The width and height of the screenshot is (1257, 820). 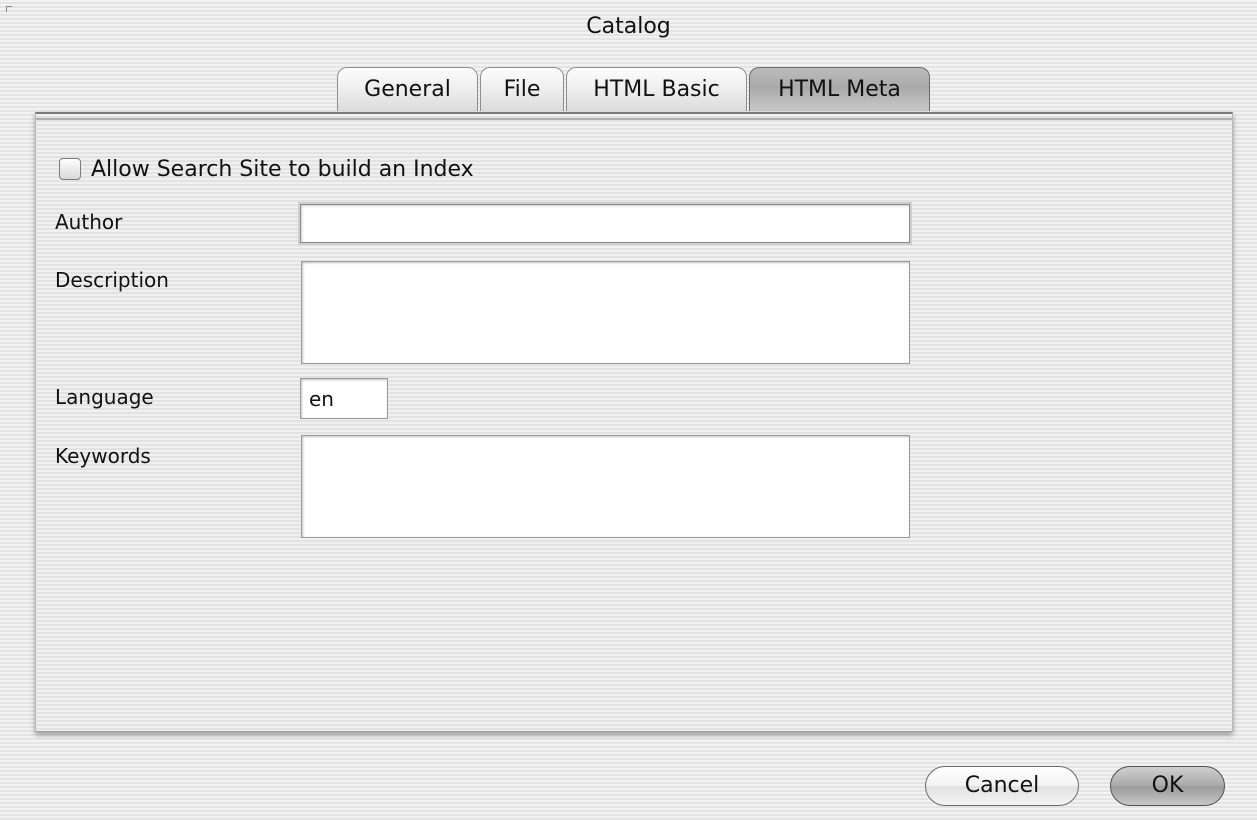 What do you see at coordinates (839, 89) in the screenshot?
I see `tab-html-meta: HTML Meta` at bounding box center [839, 89].